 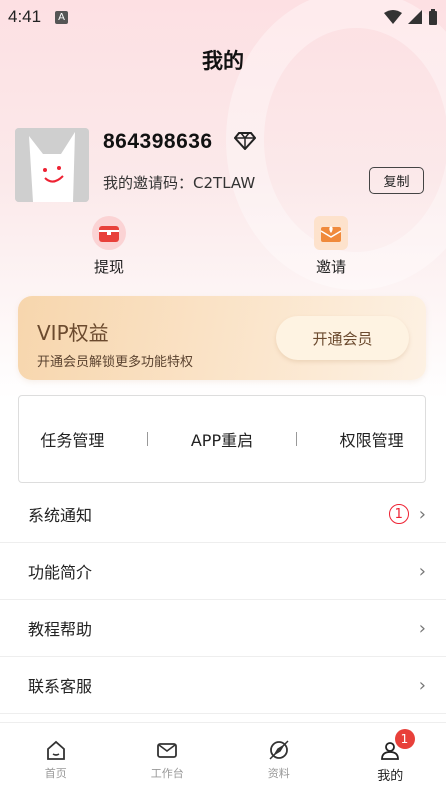 What do you see at coordinates (60, 515) in the screenshot?
I see `menu-item-label: 系统通知` at bounding box center [60, 515].